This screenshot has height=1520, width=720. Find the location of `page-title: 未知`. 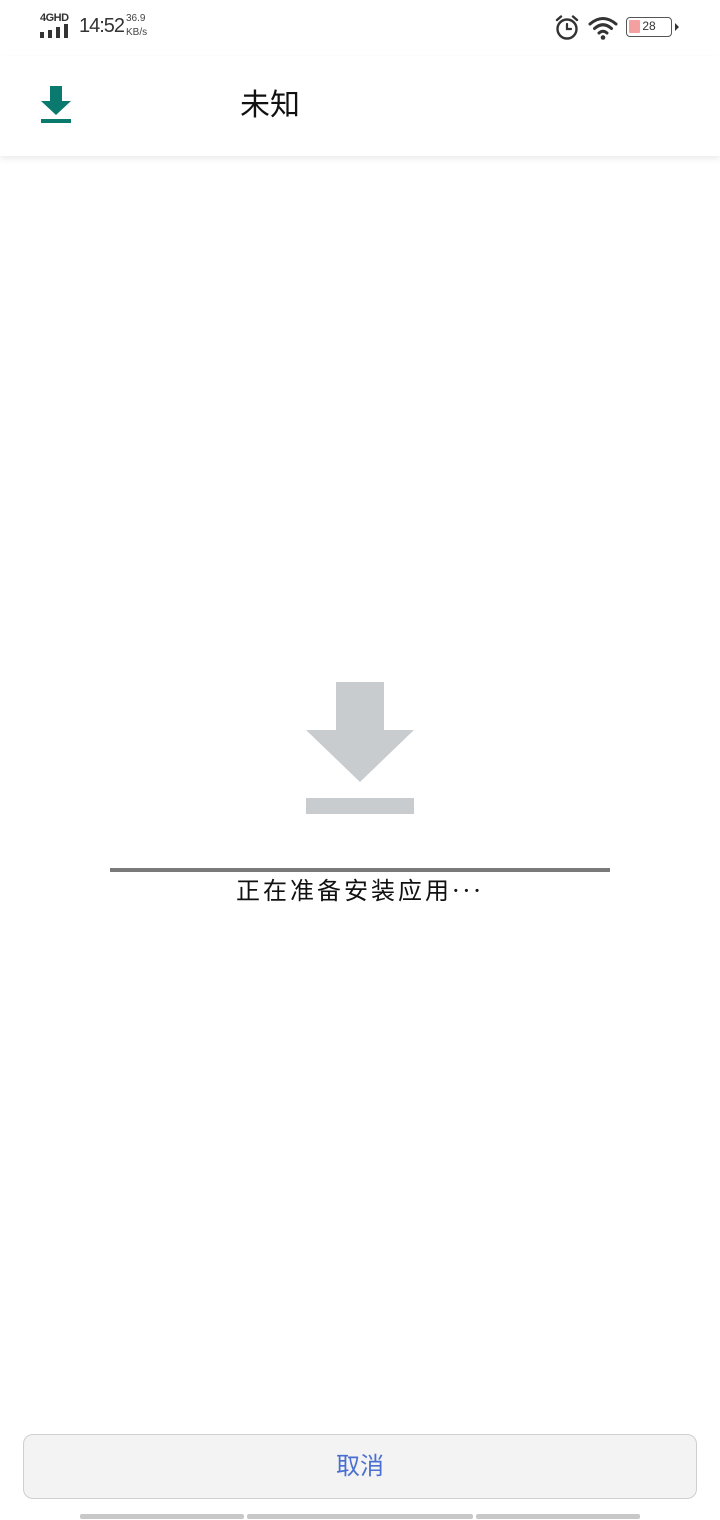

page-title: 未知 is located at coordinates (270, 105).